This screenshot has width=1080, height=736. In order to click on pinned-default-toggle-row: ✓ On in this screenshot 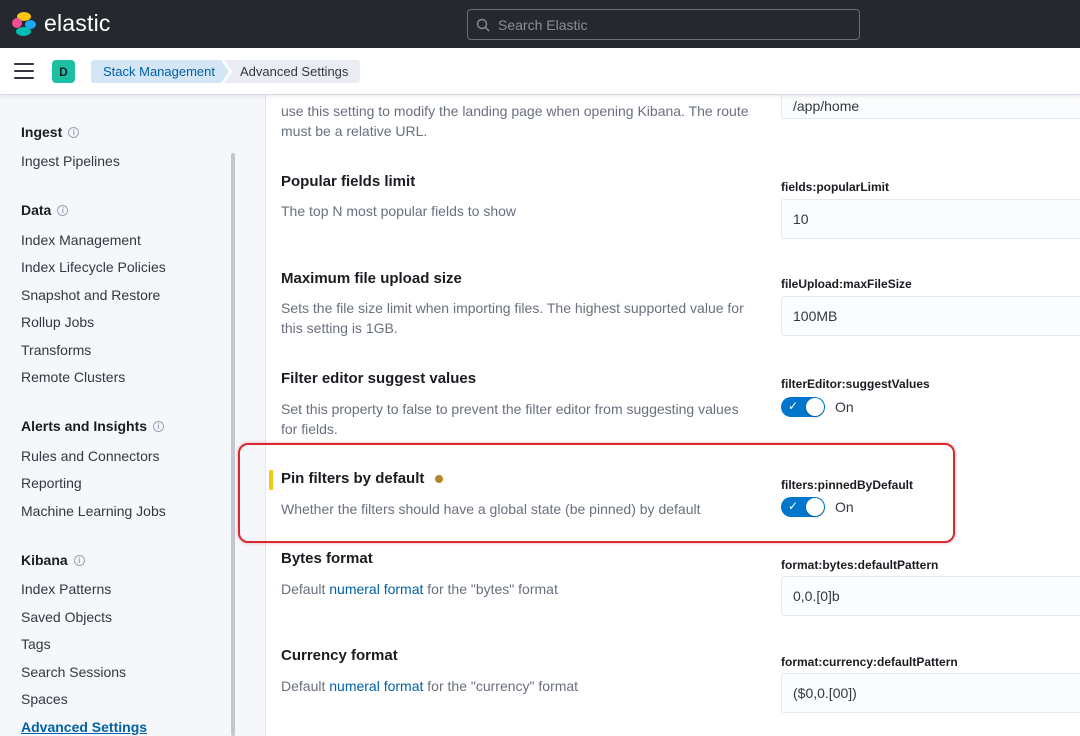, I will do `click(817, 507)`.